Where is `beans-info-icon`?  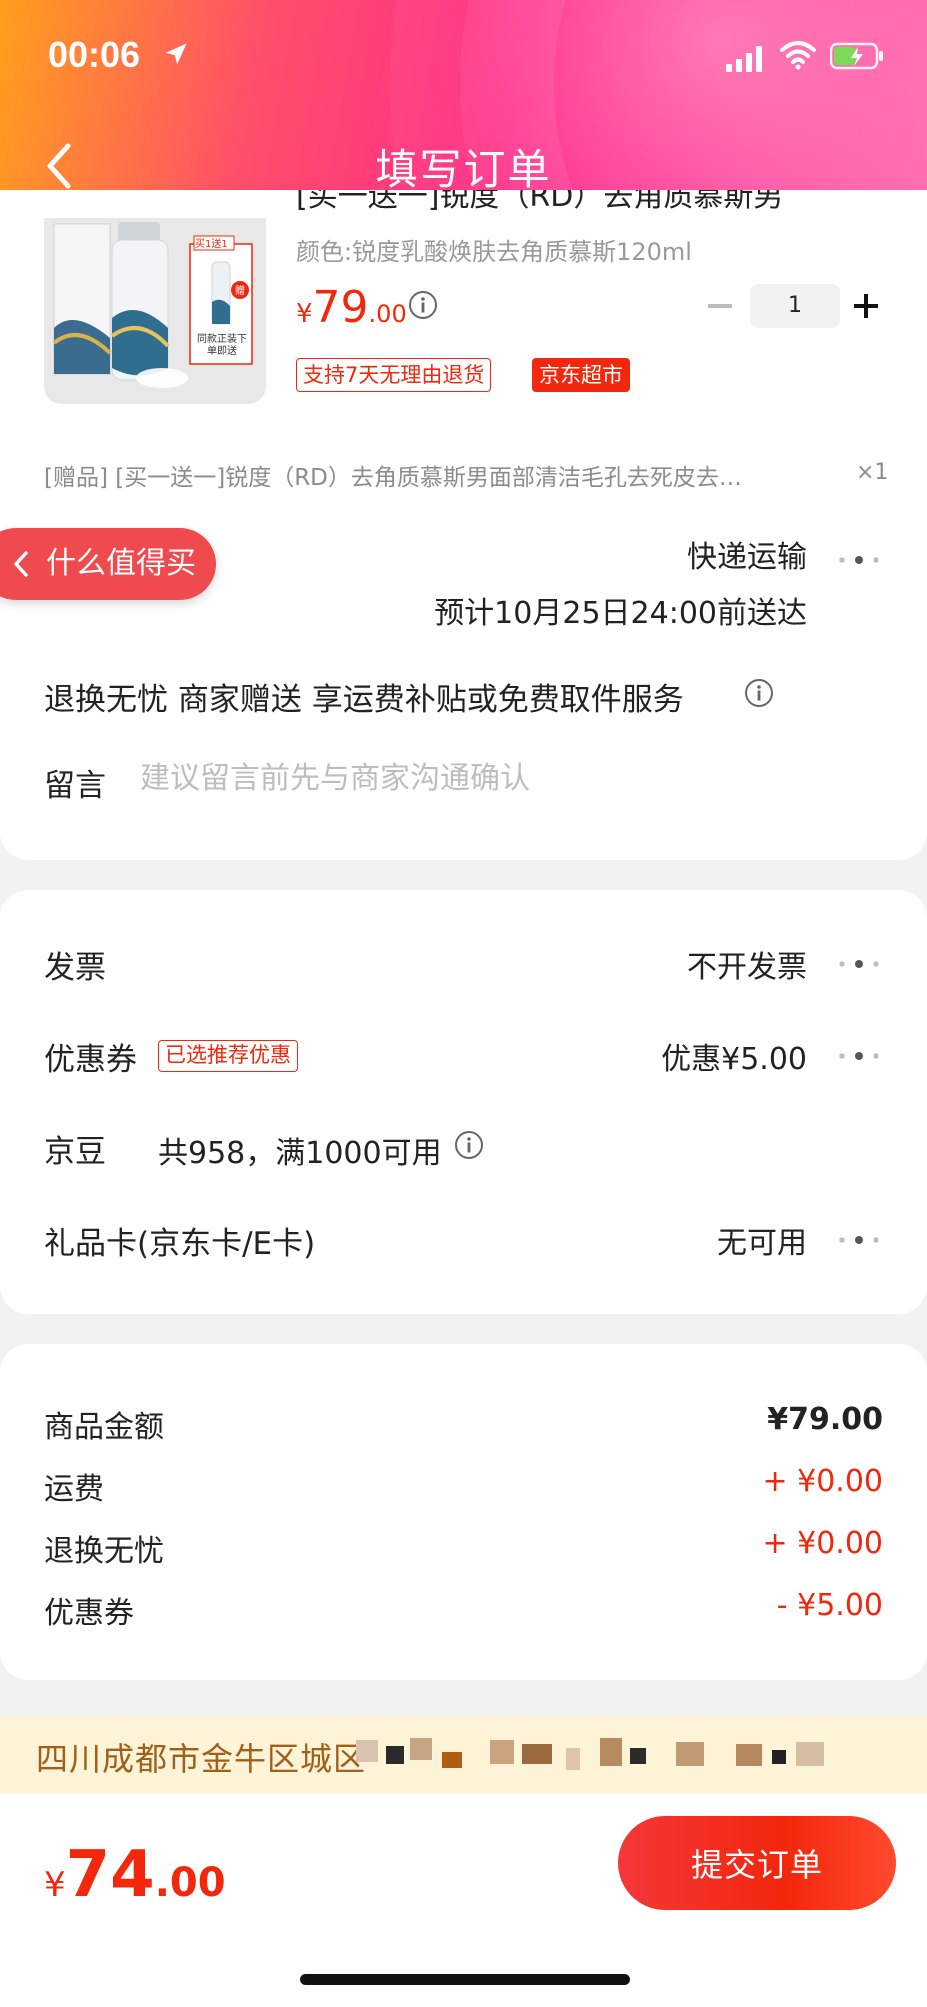
beans-info-icon is located at coordinates (469, 1145).